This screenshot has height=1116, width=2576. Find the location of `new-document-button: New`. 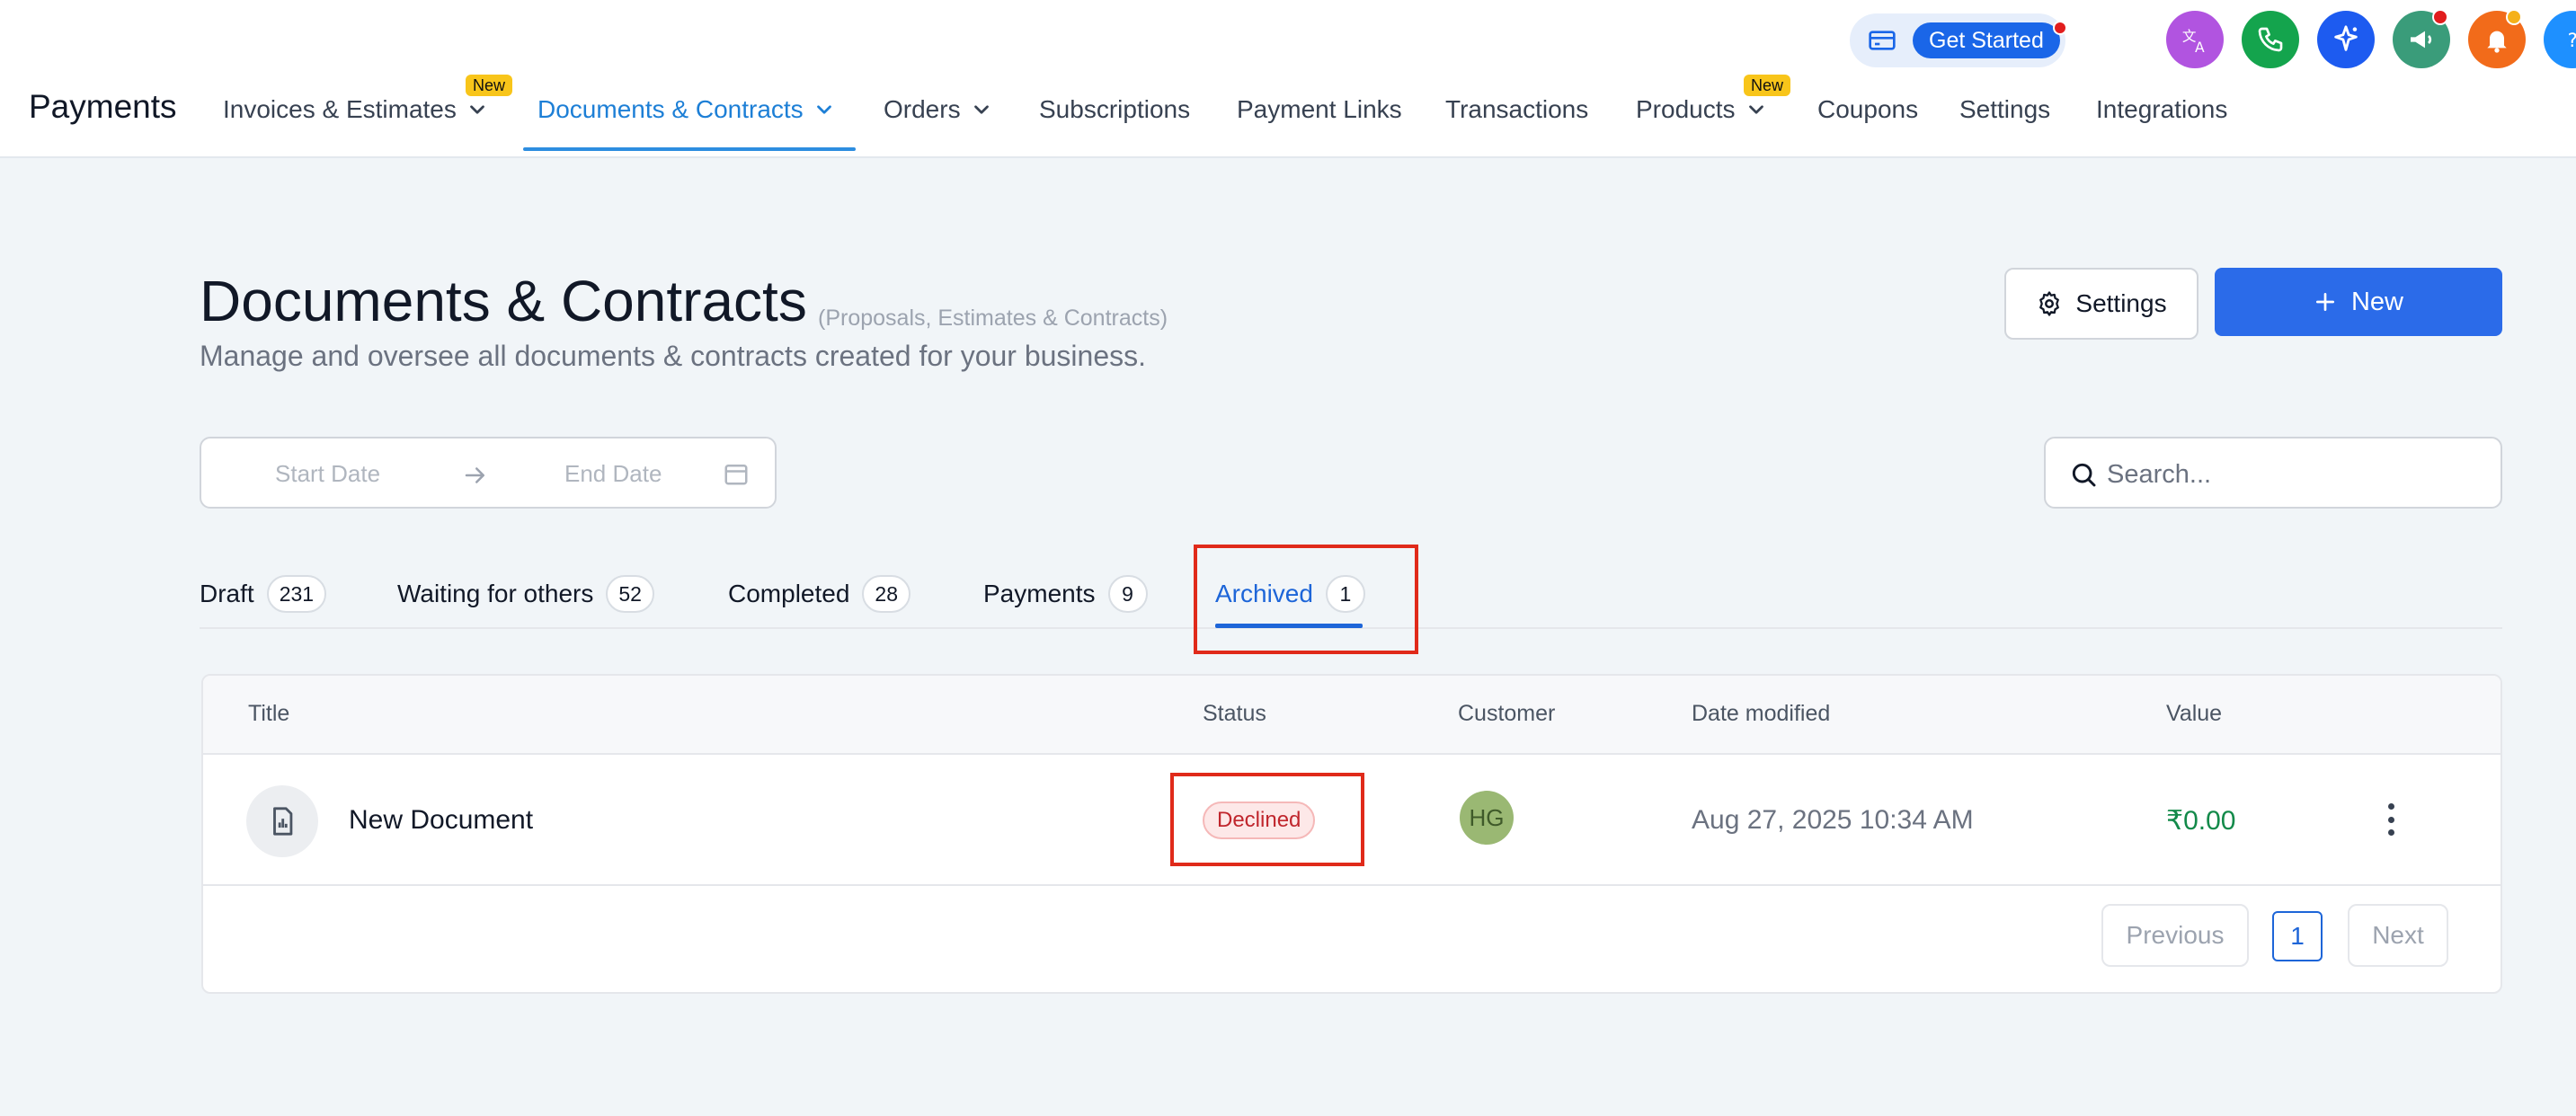

new-document-button: New is located at coordinates (2358, 302).